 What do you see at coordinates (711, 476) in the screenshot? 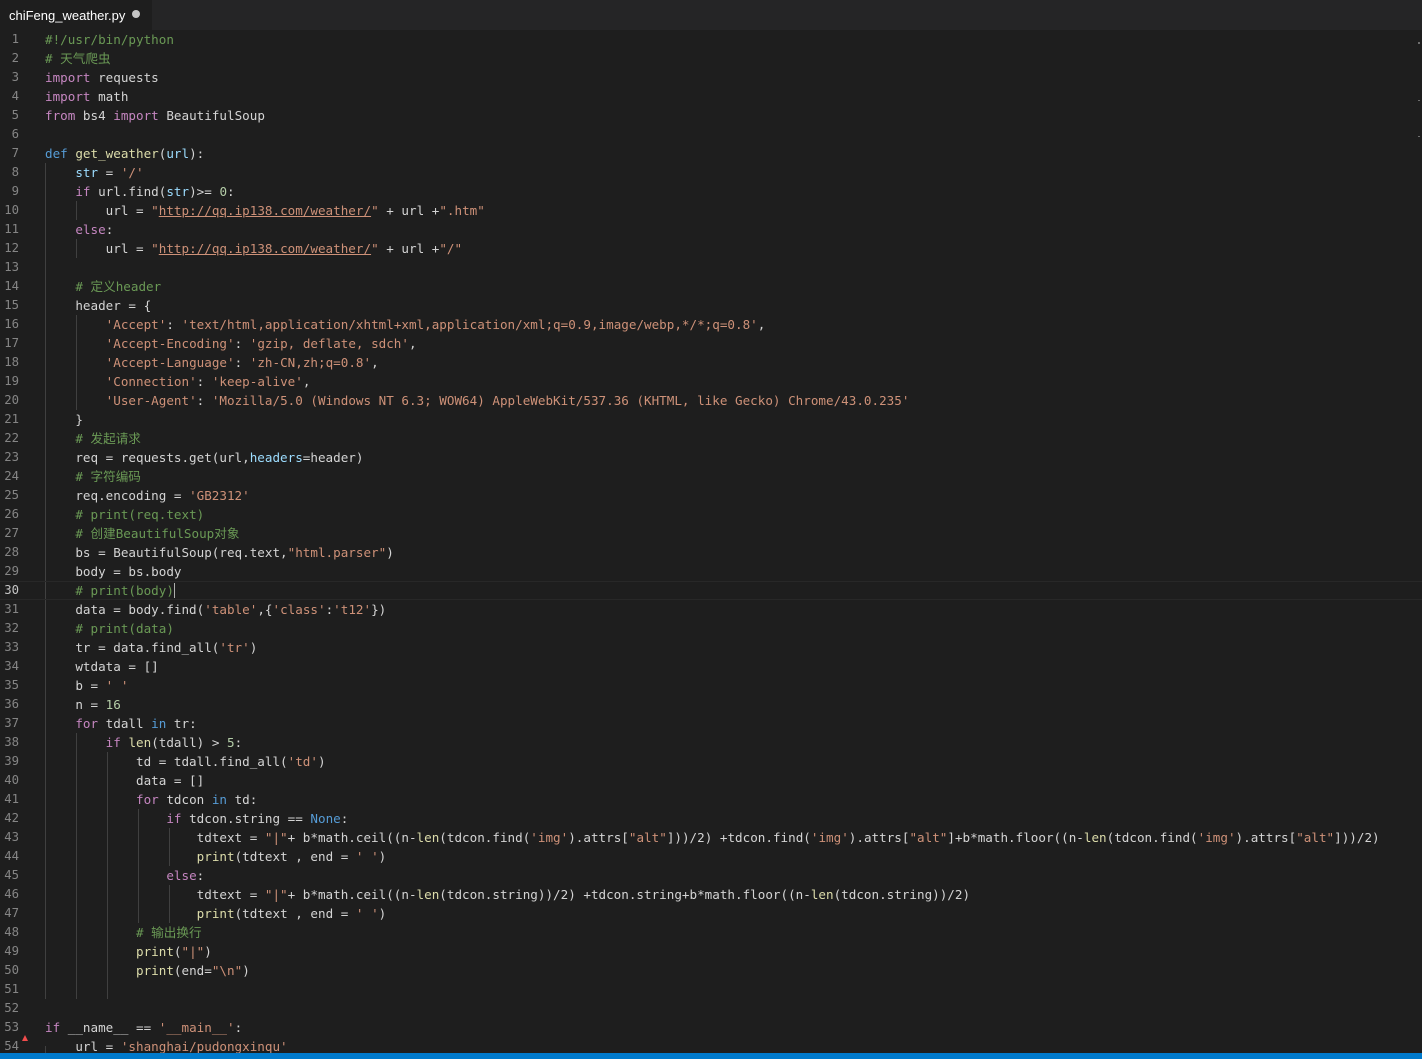
I see `code-line: 24 # 字符编码` at bounding box center [711, 476].